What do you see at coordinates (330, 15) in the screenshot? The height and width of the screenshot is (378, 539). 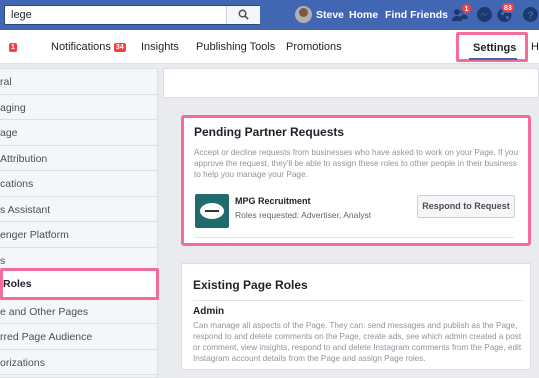 I see `profile-link: Steve` at bounding box center [330, 15].